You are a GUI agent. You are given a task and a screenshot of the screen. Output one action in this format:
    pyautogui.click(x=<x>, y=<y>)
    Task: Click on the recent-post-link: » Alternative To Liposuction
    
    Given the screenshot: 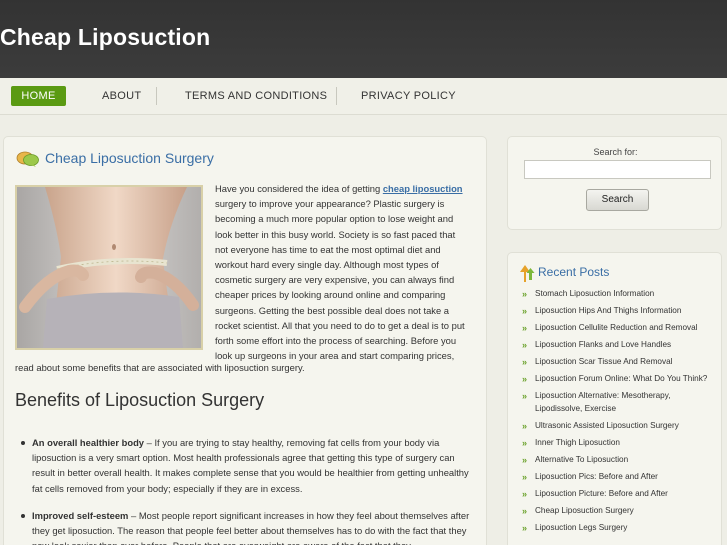 What is the action you would take?
    pyautogui.click(x=618, y=459)
    